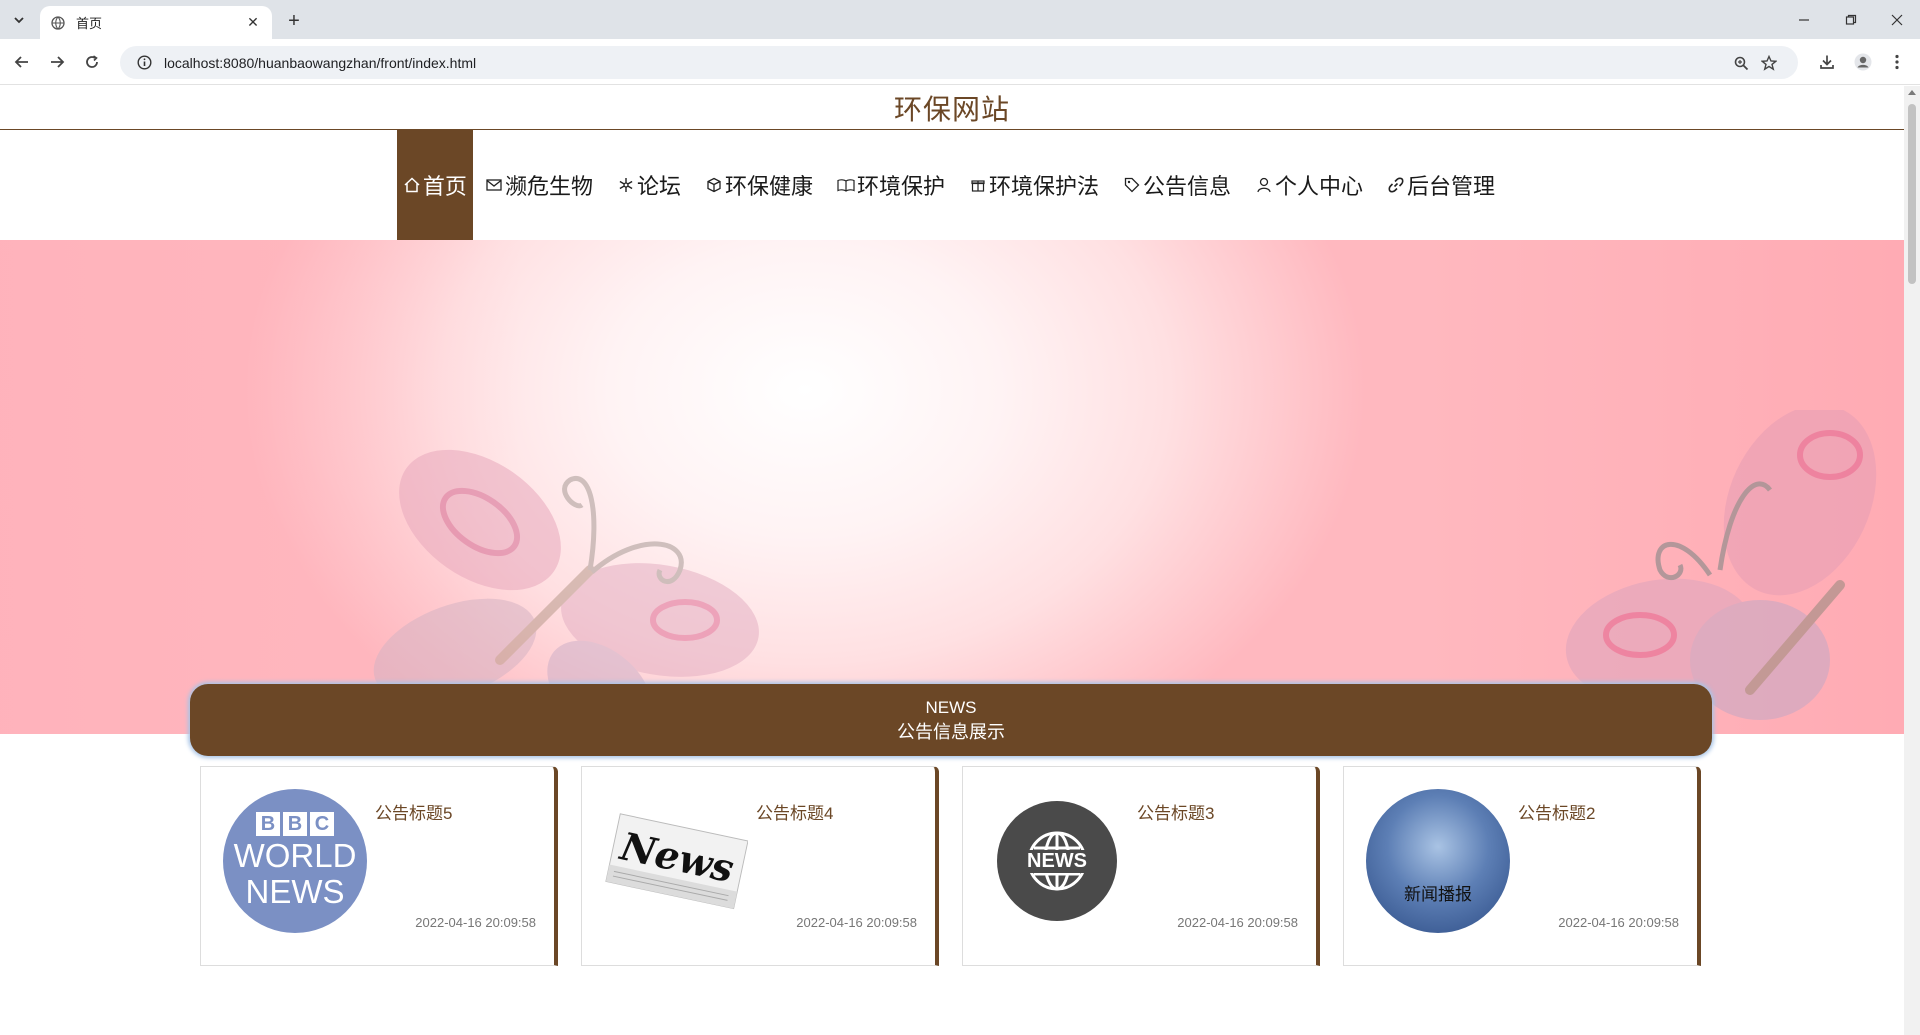  Describe the element at coordinates (294, 21) in the screenshot. I see `new-tab-button: +` at that location.